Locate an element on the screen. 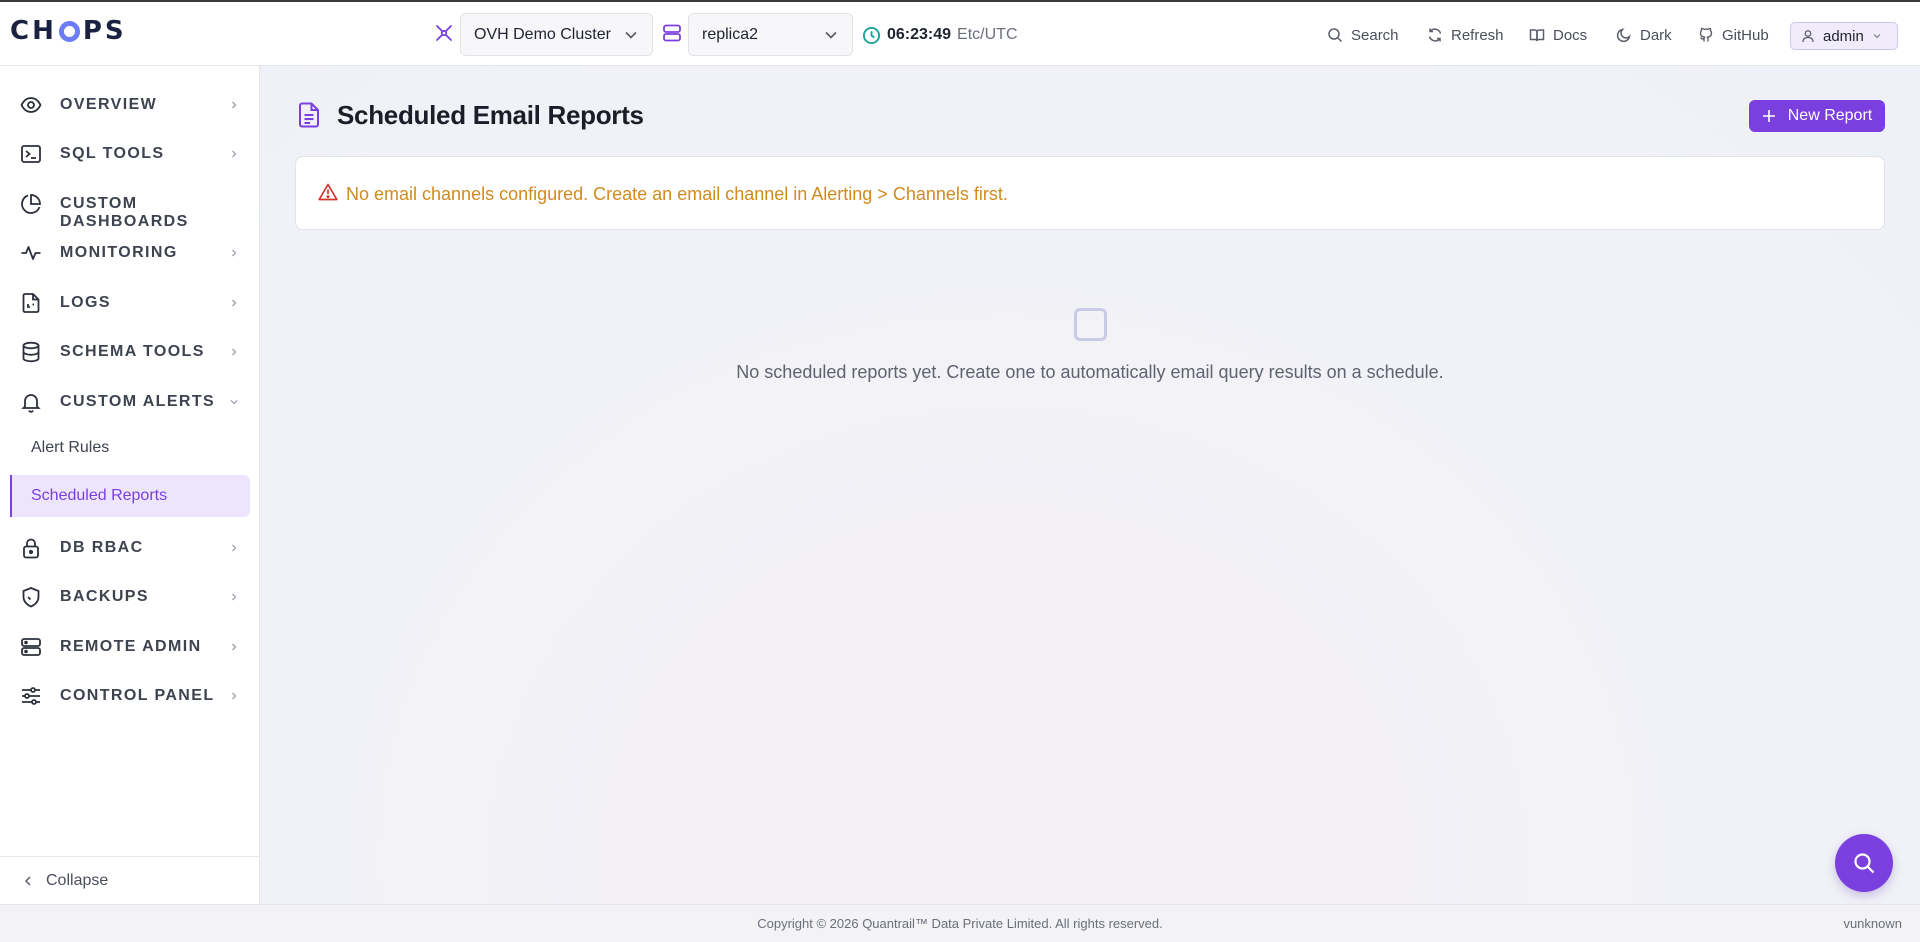 The image size is (1920, 942). new-report-button: New Report is located at coordinates (1817, 116).